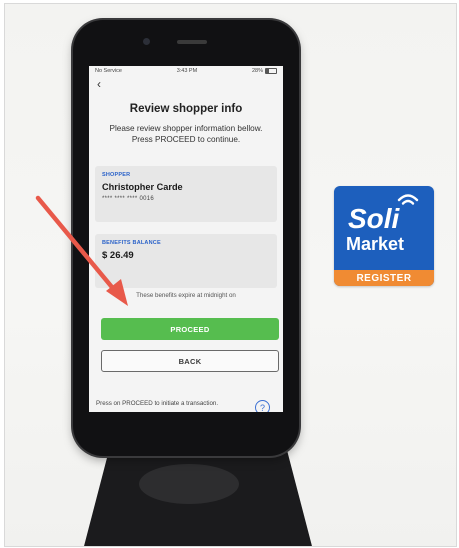  What do you see at coordinates (186, 109) in the screenshot?
I see `page-title: Review shopper info` at bounding box center [186, 109].